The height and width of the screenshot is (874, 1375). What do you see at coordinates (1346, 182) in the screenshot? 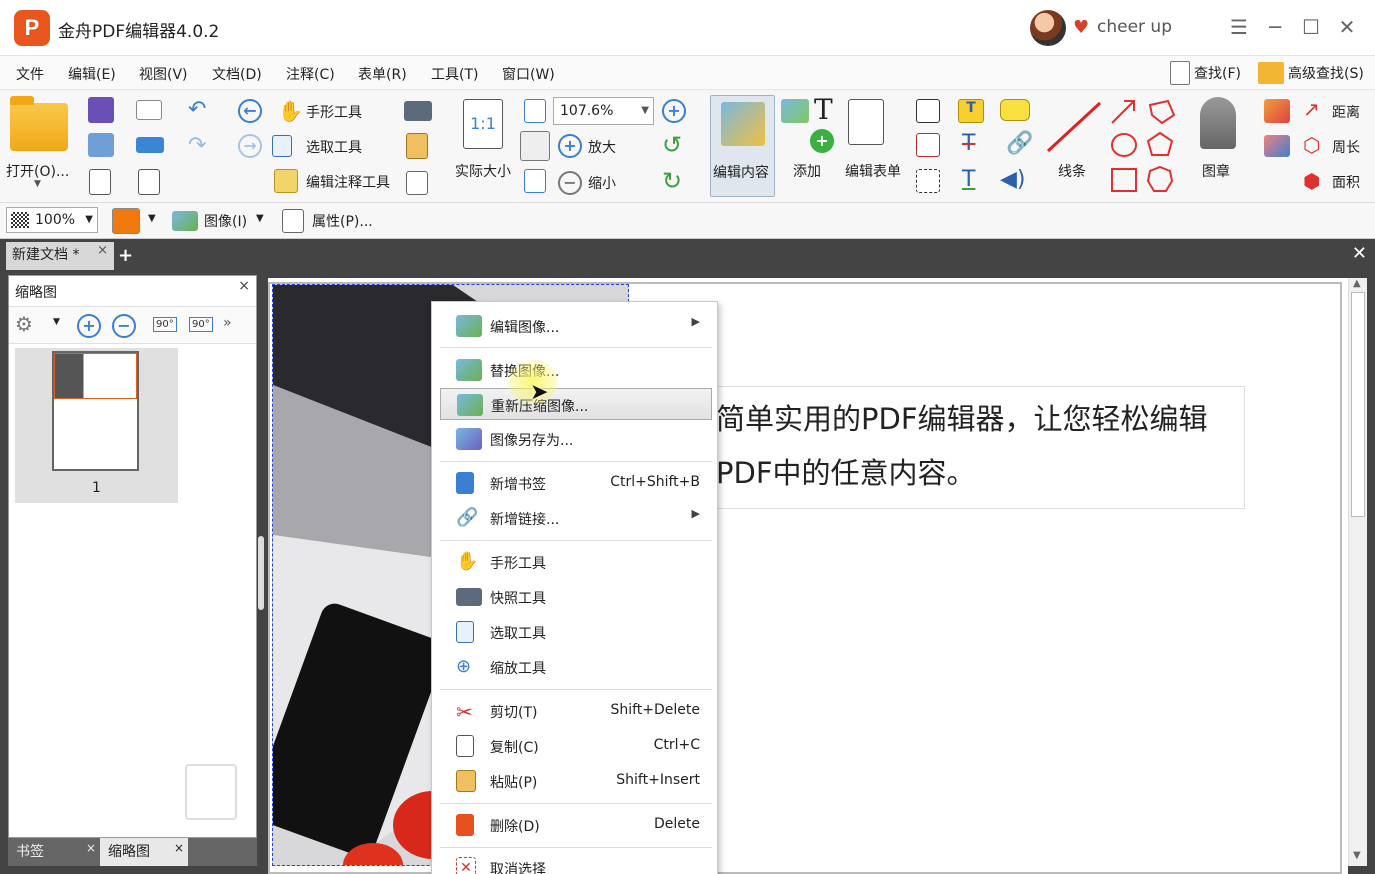
I see `area-label: 面积` at bounding box center [1346, 182].